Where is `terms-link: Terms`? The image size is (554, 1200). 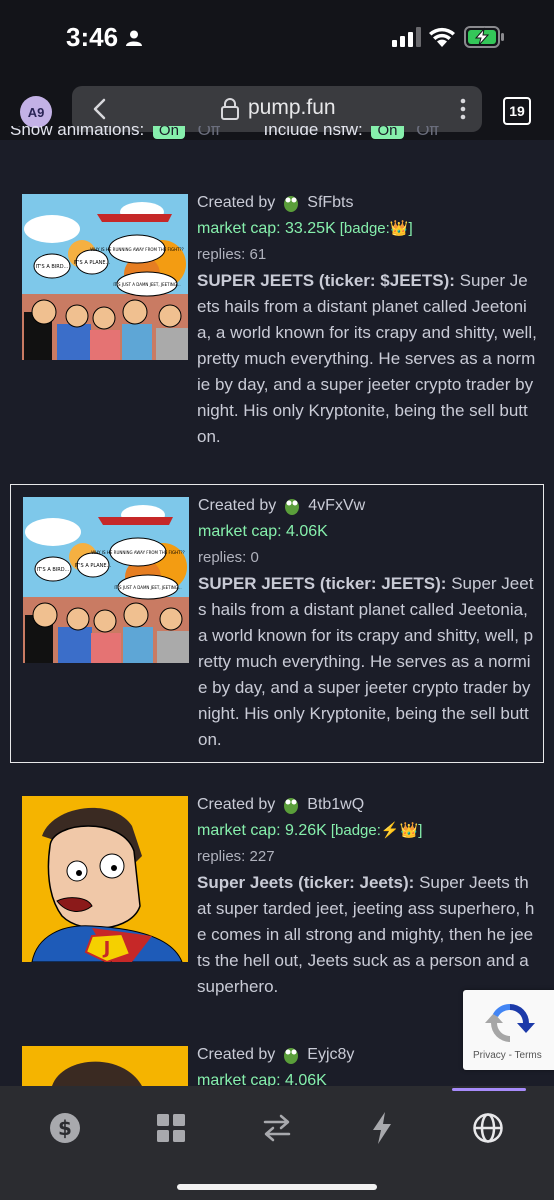 terms-link: Terms is located at coordinates (528, 1055).